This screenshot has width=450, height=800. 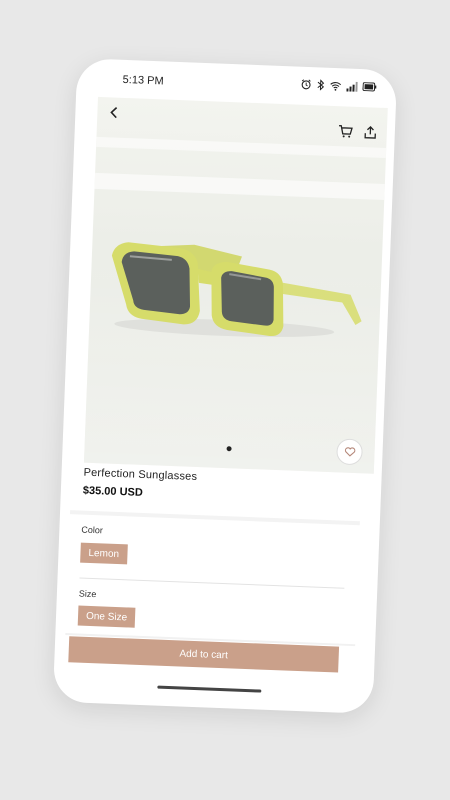 What do you see at coordinates (140, 474) in the screenshot?
I see `product-name: Perfection Sunglasses` at bounding box center [140, 474].